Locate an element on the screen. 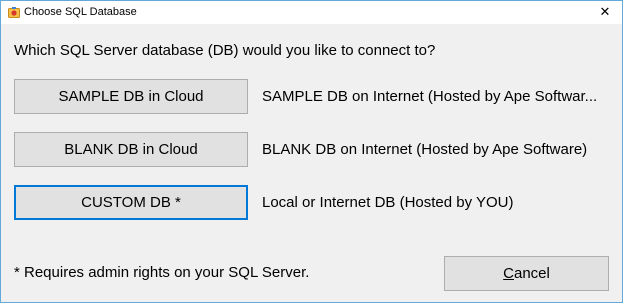 This screenshot has height=303, width=623. cancel-button: Cancel is located at coordinates (526, 273).